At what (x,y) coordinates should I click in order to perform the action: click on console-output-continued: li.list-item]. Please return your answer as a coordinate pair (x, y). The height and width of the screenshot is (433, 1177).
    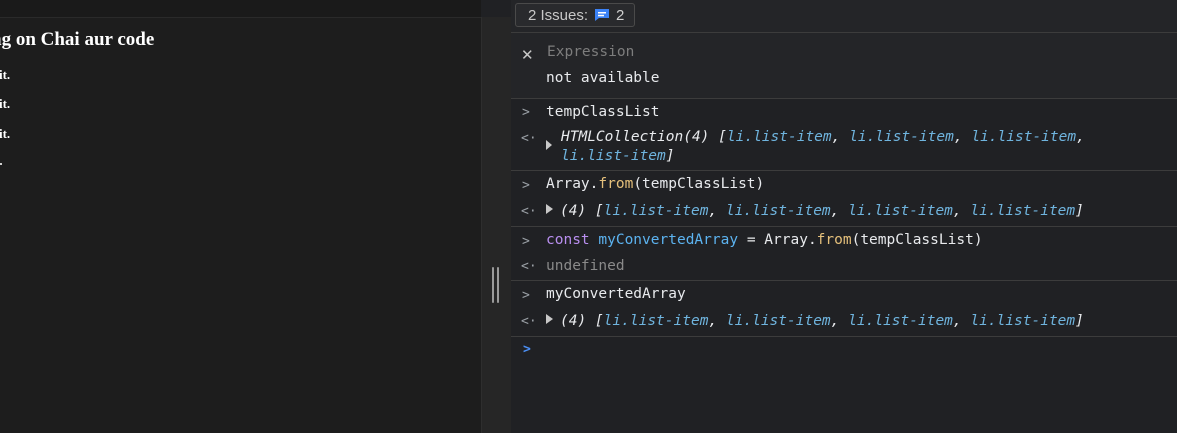
    Looking at the image, I should click on (618, 156).